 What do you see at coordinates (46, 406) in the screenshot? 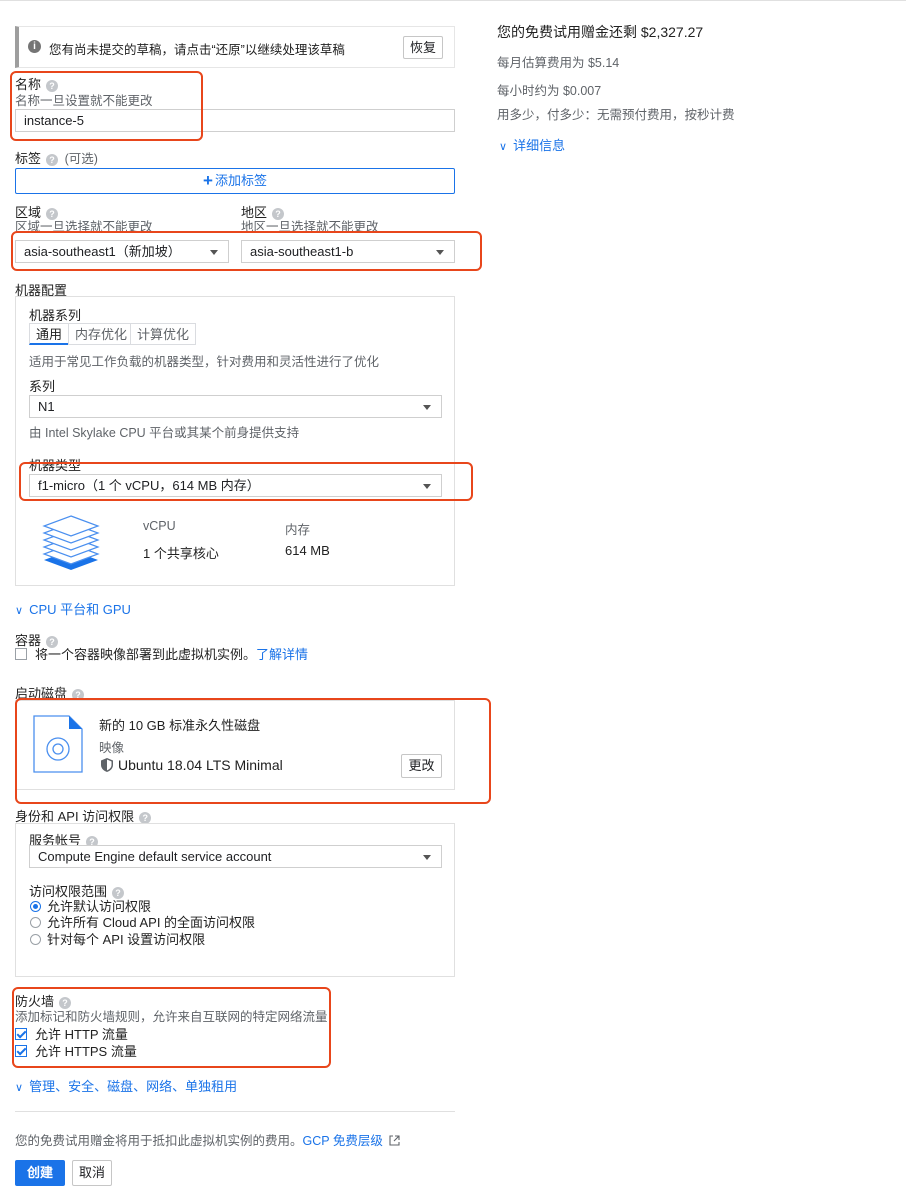
I see `series-value: N1` at bounding box center [46, 406].